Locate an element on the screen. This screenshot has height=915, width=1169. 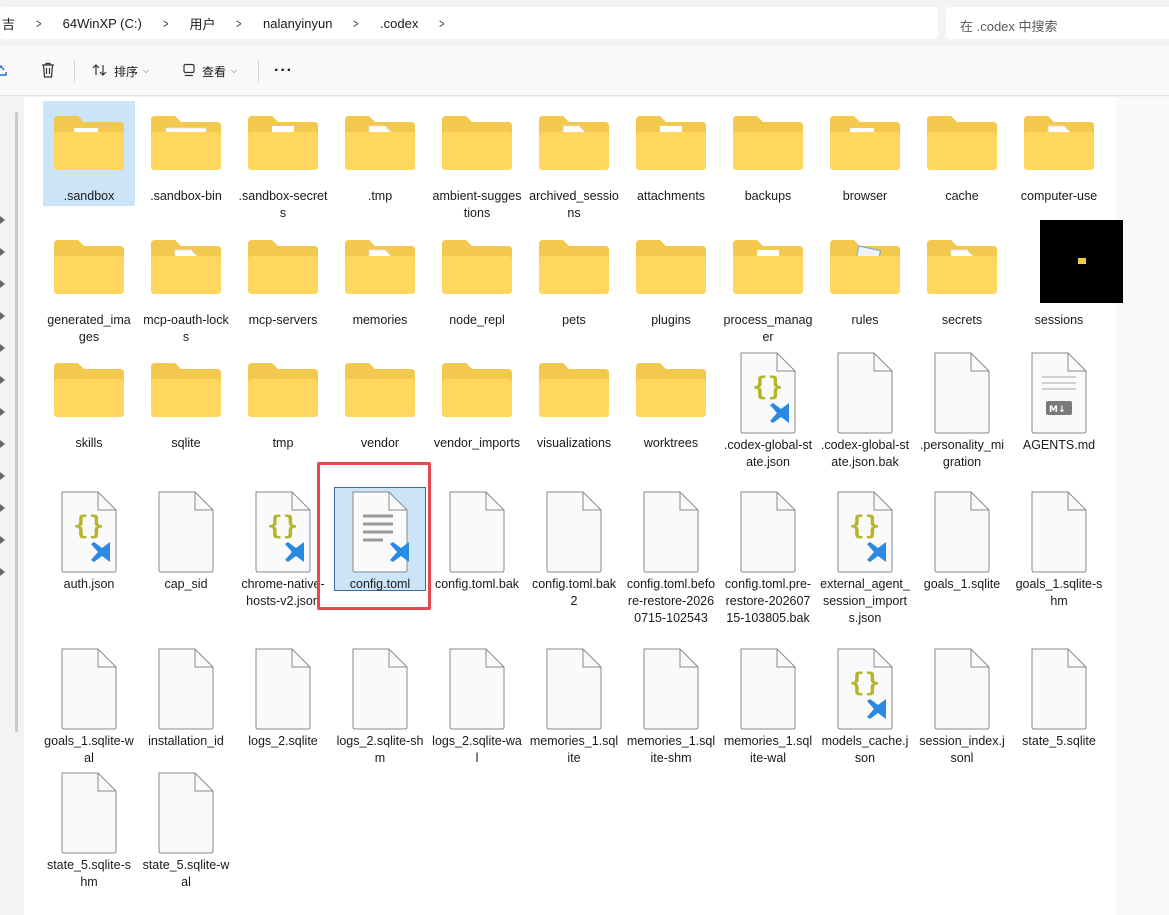
item-name-label: tmp is located at coordinates (283, 443).